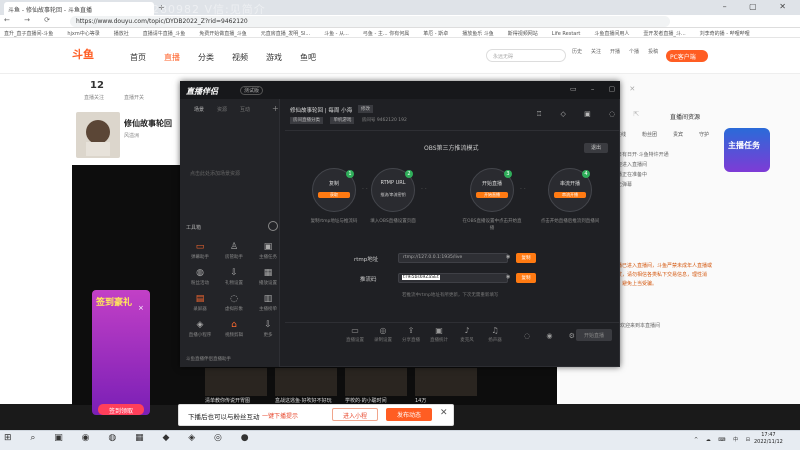  Describe the element at coordinates (268, 277) in the screenshot. I see `tool-item: ▦ 播放设置` at that location.